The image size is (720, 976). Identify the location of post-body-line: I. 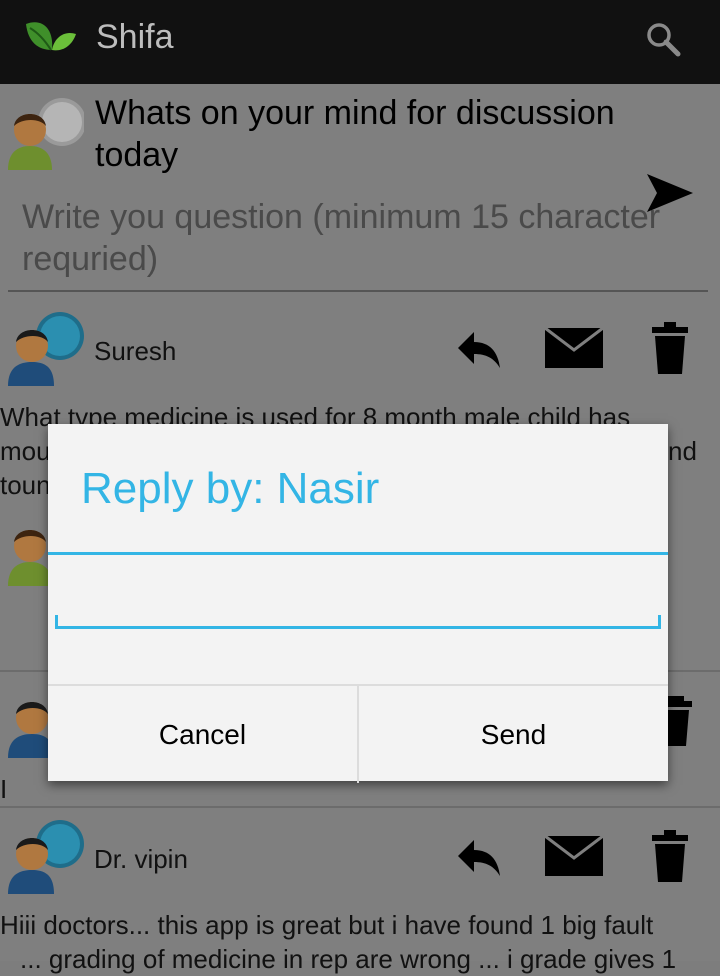
(4, 789).